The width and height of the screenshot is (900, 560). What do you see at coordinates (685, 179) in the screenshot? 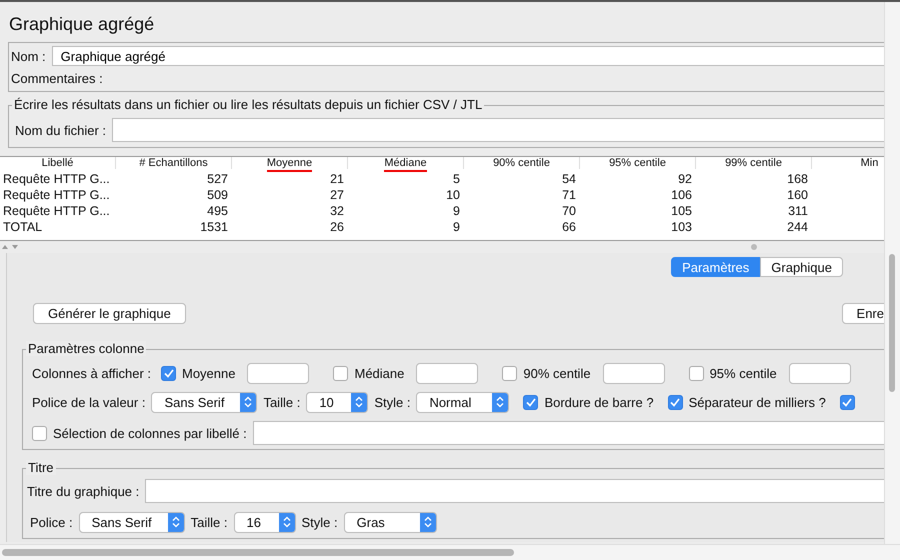
I see `table-cell: 92` at bounding box center [685, 179].